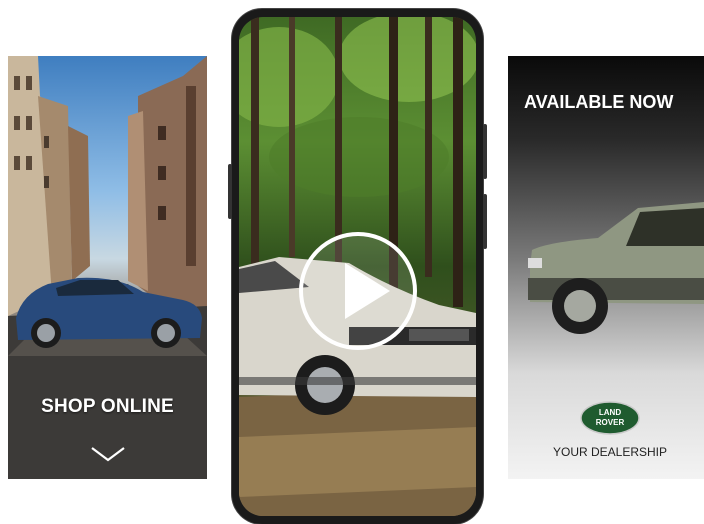 This screenshot has width=704, height=524. What do you see at coordinates (610, 412) in the screenshot?
I see `svg-text: LAND` at bounding box center [610, 412].